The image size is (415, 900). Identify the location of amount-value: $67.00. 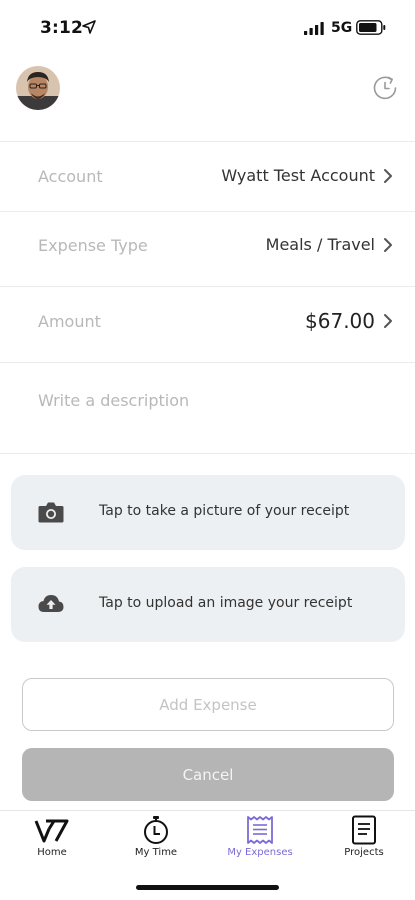
(340, 321).